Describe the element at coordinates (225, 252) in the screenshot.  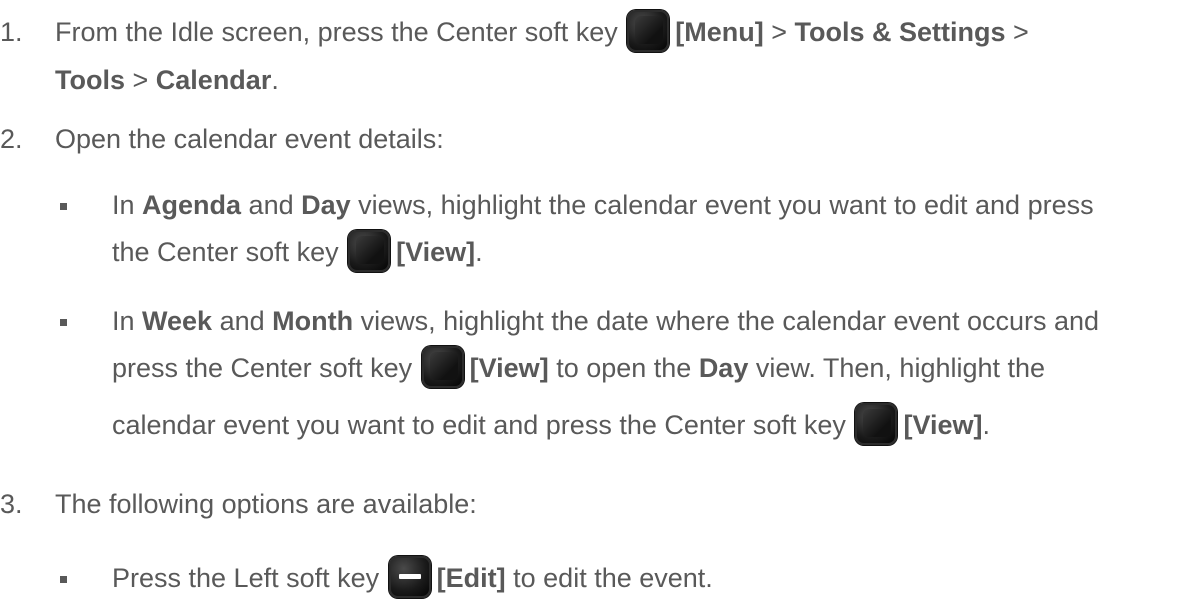
I see `text: the Center soft key` at that location.